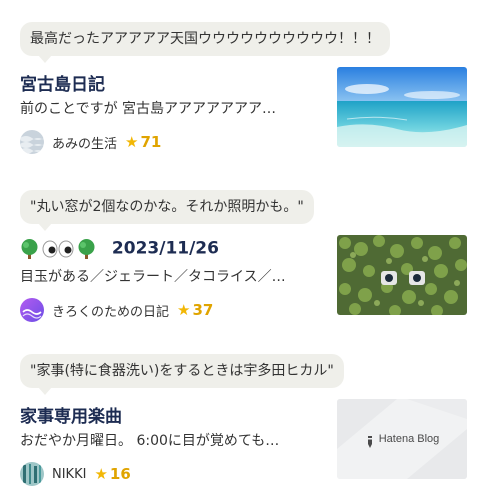 This screenshot has height=500, width=488. I want to click on blog-name: きろくのための日記, so click(110, 310).